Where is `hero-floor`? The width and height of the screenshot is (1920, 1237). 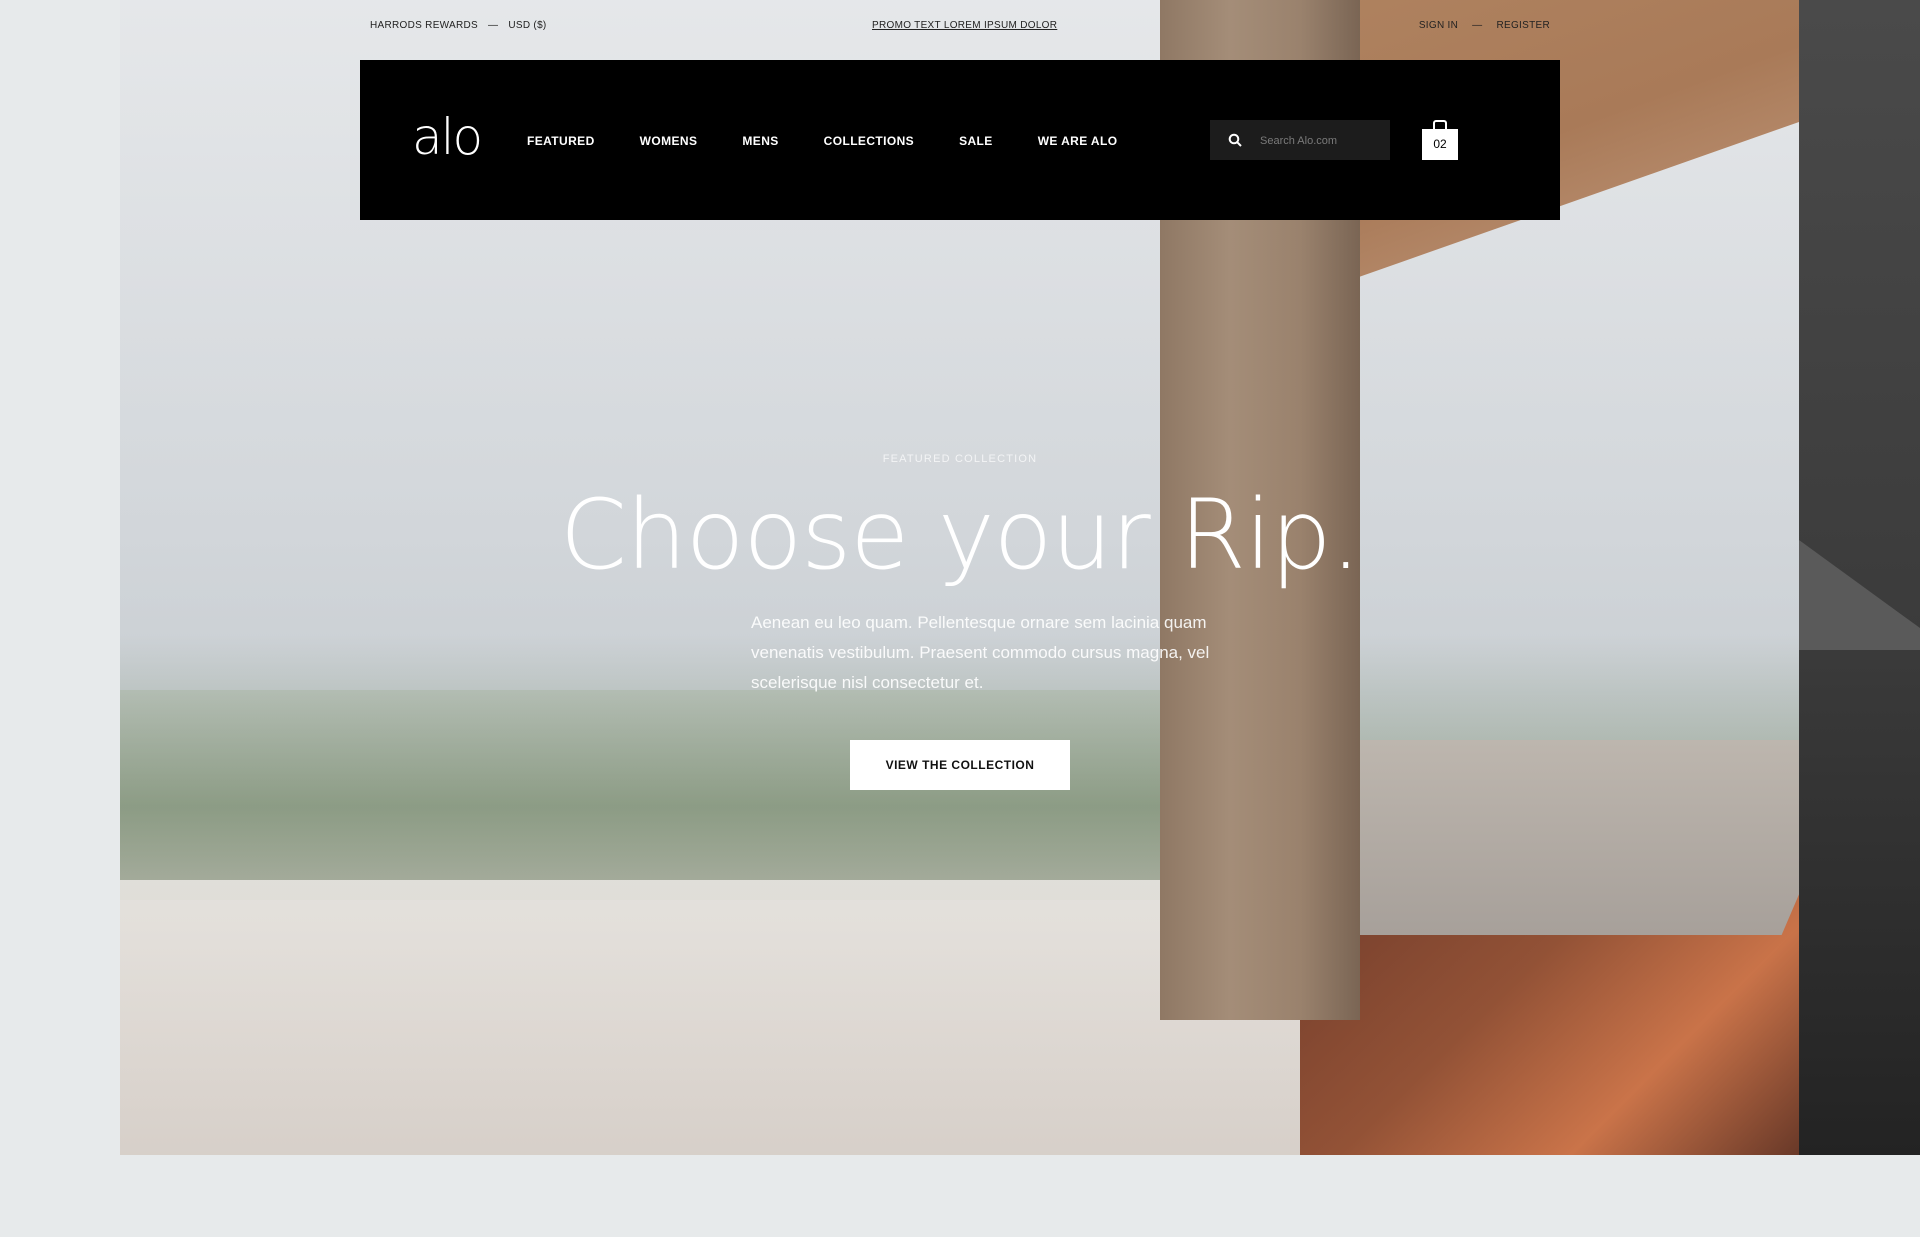
hero-floor is located at coordinates (710, 1017).